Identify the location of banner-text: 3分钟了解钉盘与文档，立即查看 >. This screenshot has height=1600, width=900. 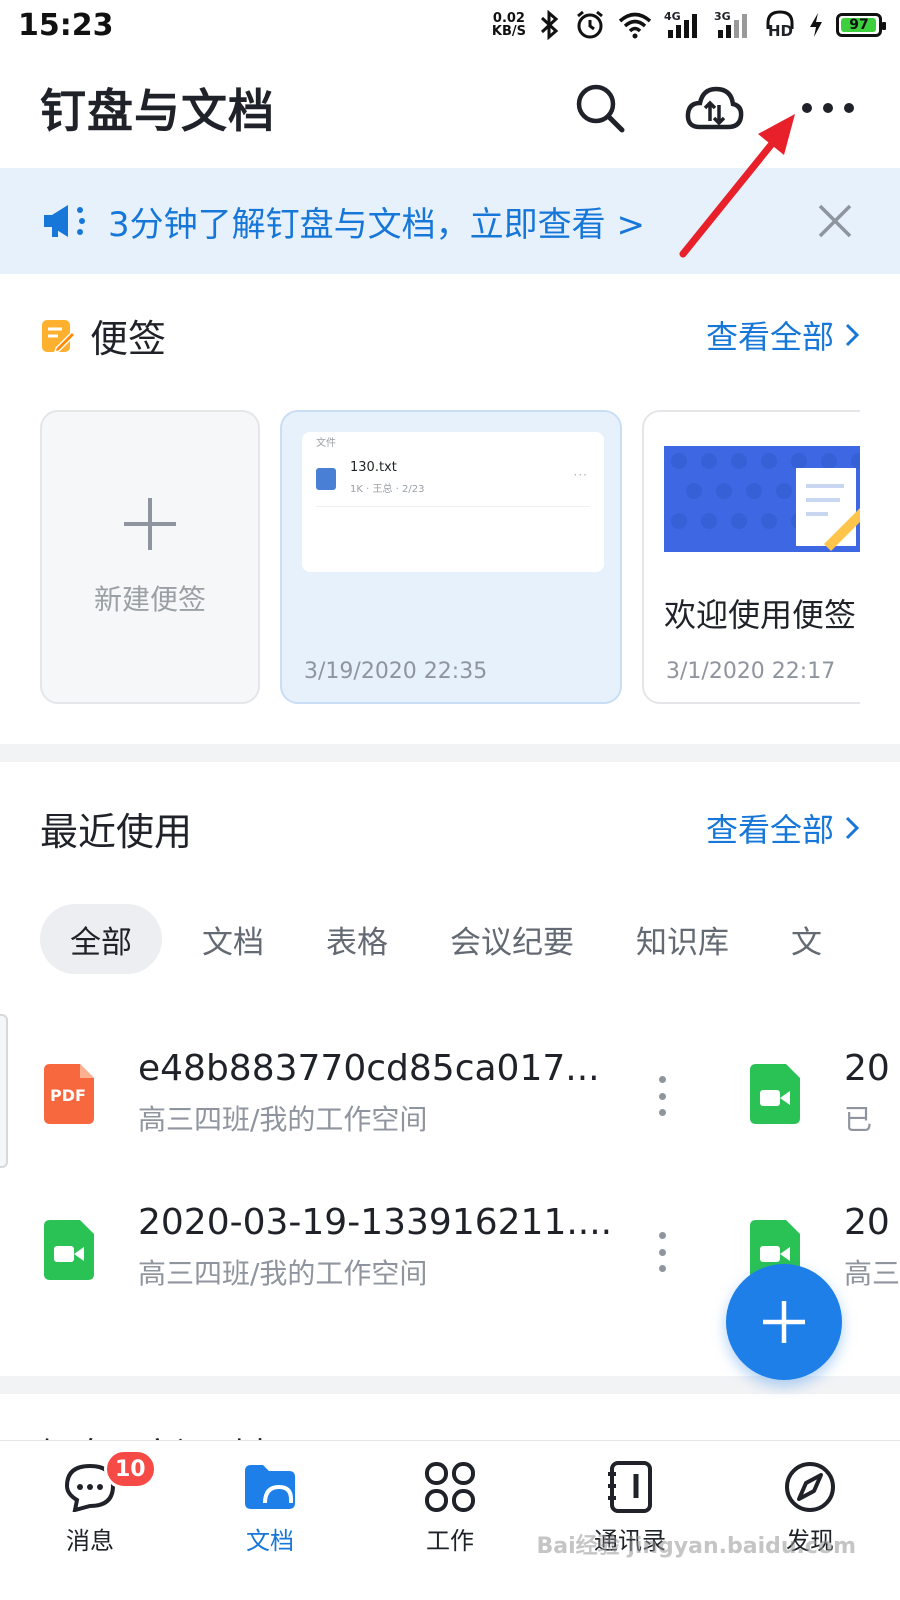
(376, 221).